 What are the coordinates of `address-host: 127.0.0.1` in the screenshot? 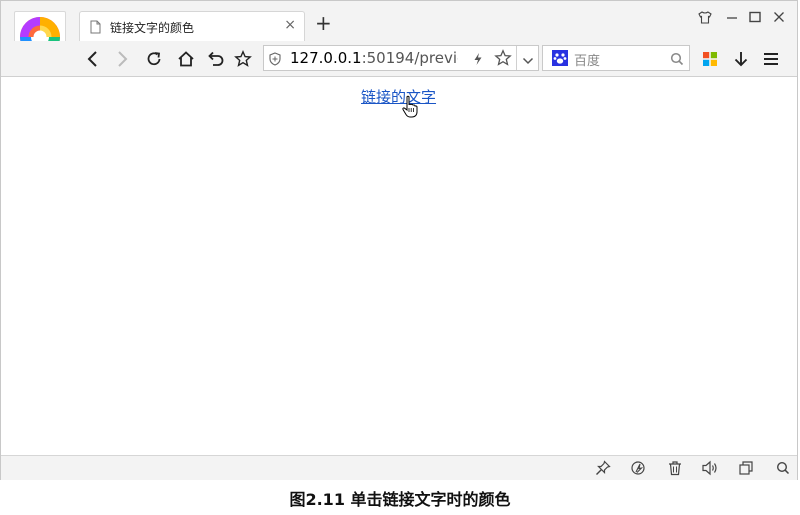 It's located at (326, 58).